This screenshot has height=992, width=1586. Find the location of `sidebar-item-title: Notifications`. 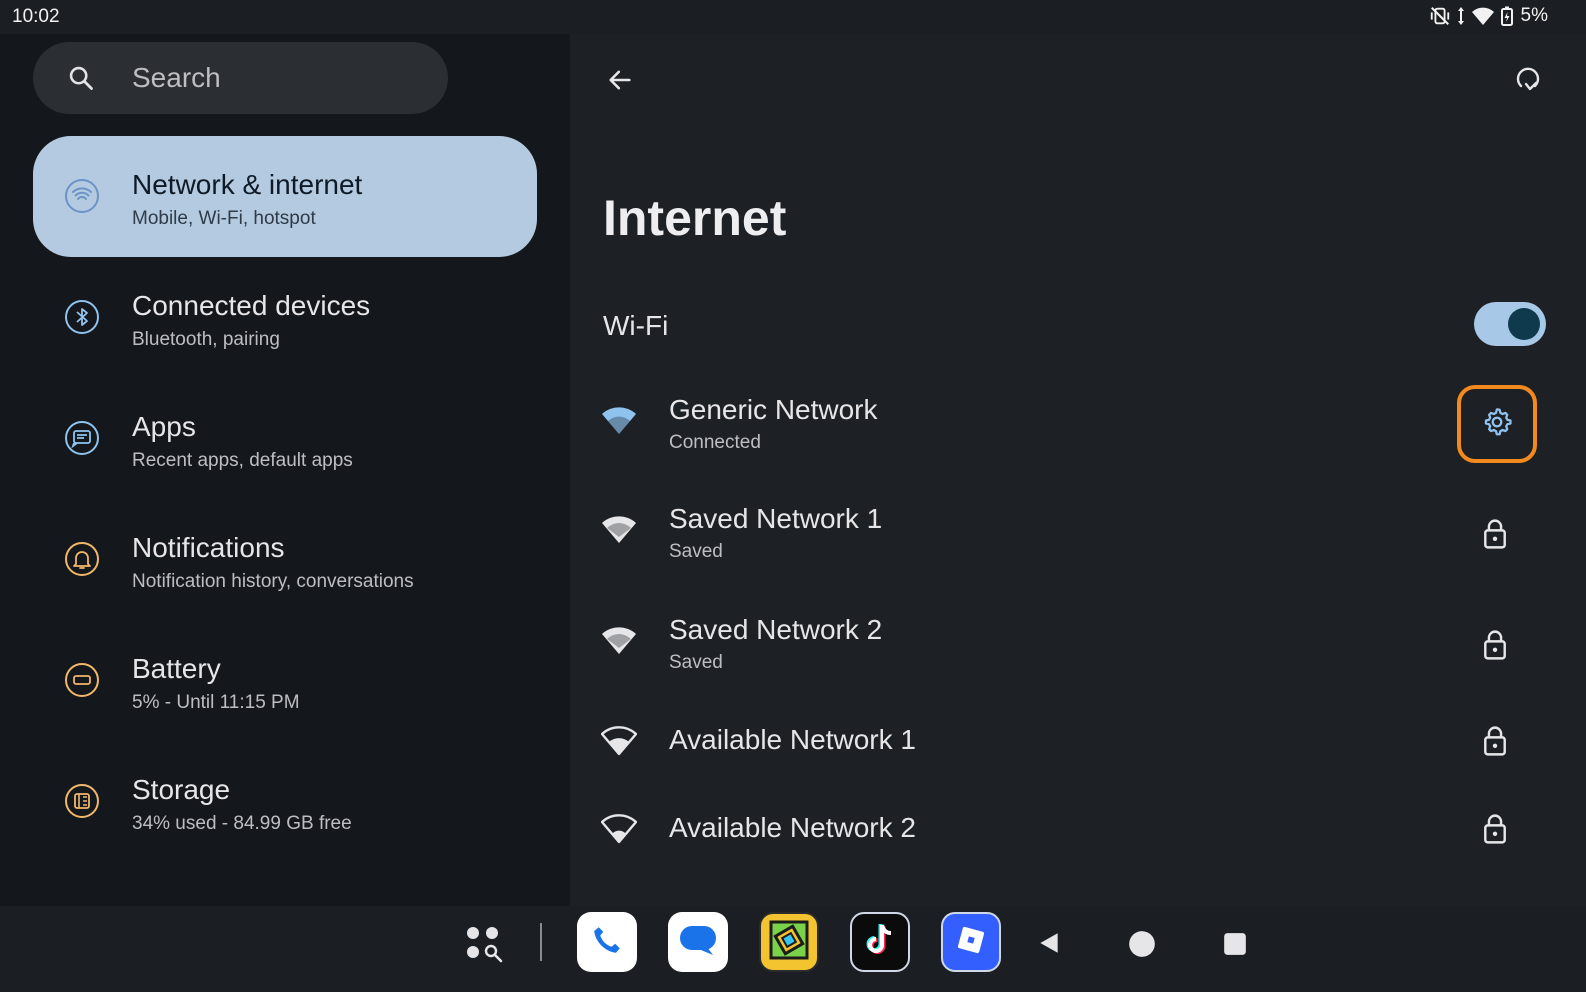

sidebar-item-title: Notifications is located at coordinates (208, 547).